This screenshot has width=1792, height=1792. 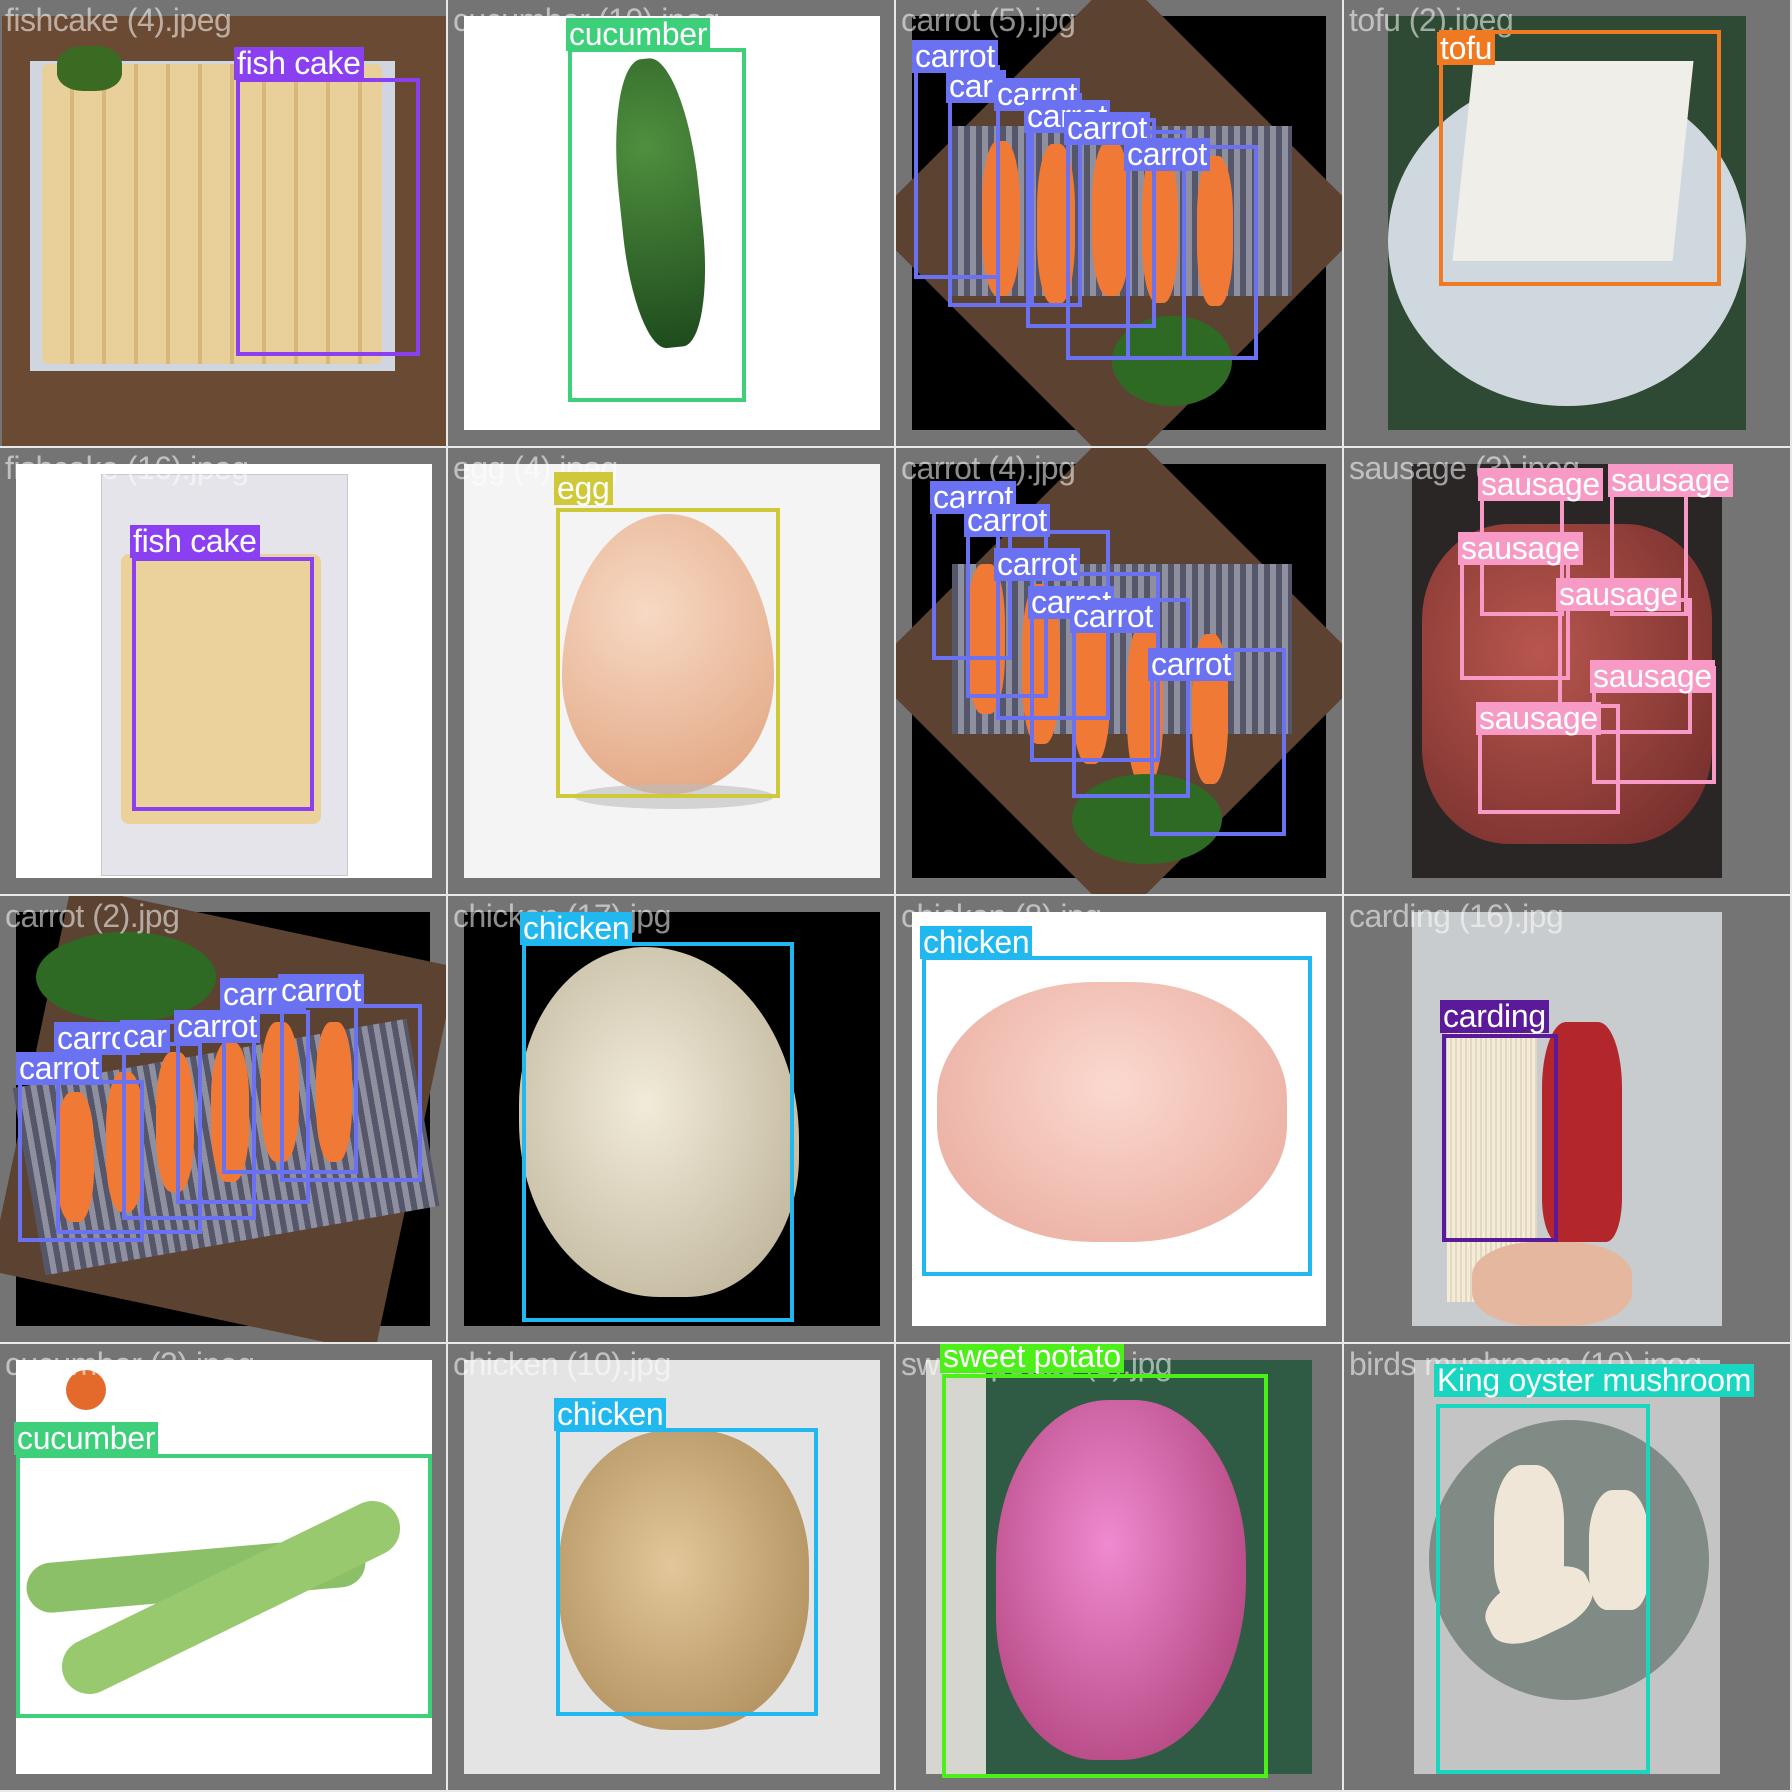 I want to click on mosaic-cell-fishcake-16: fishcake (16).jpeg fish cake, so click(x=224, y=672).